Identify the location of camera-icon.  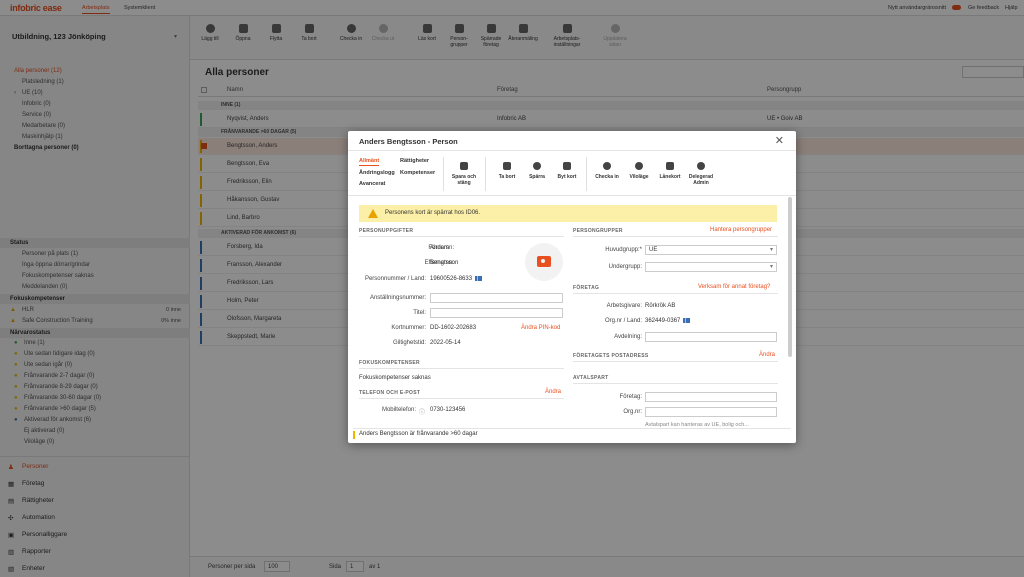
(544, 261).